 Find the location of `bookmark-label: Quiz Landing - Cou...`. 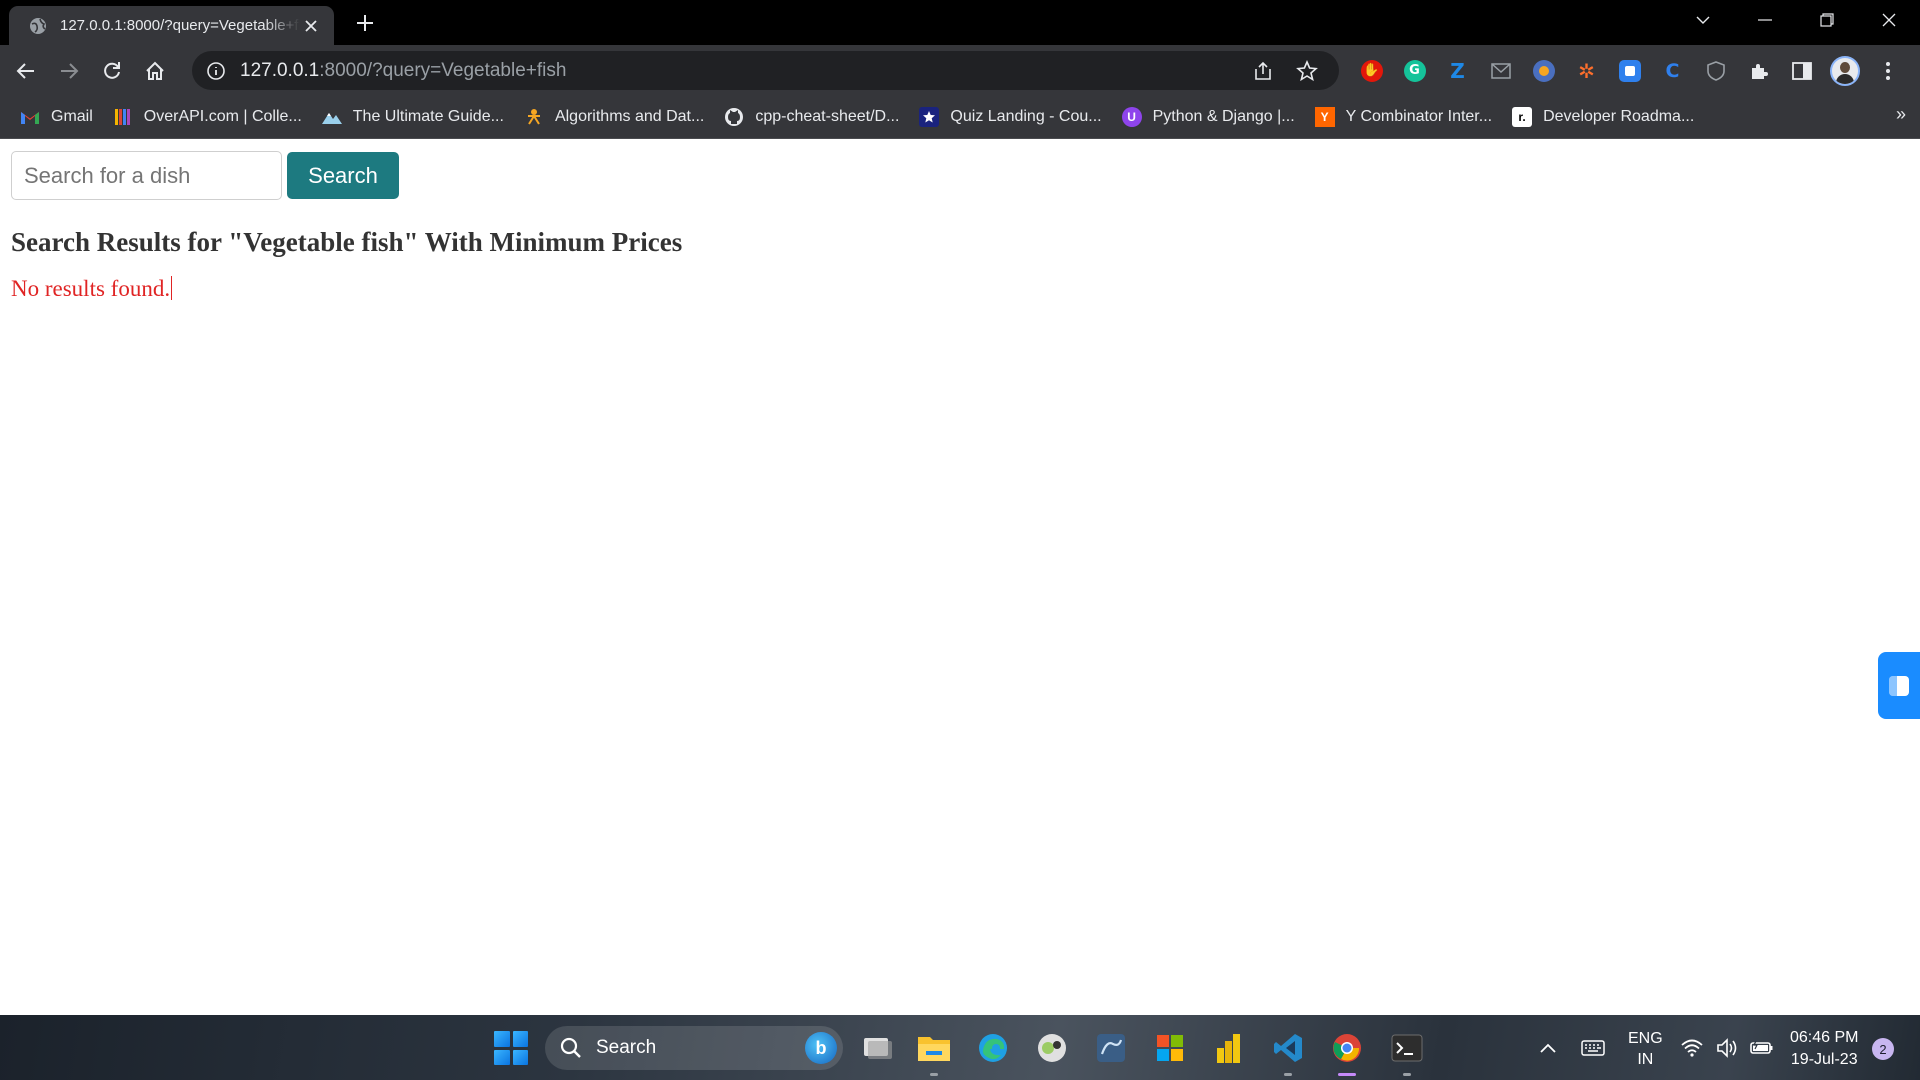

bookmark-label: Quiz Landing - Cou... is located at coordinates (1026, 116).